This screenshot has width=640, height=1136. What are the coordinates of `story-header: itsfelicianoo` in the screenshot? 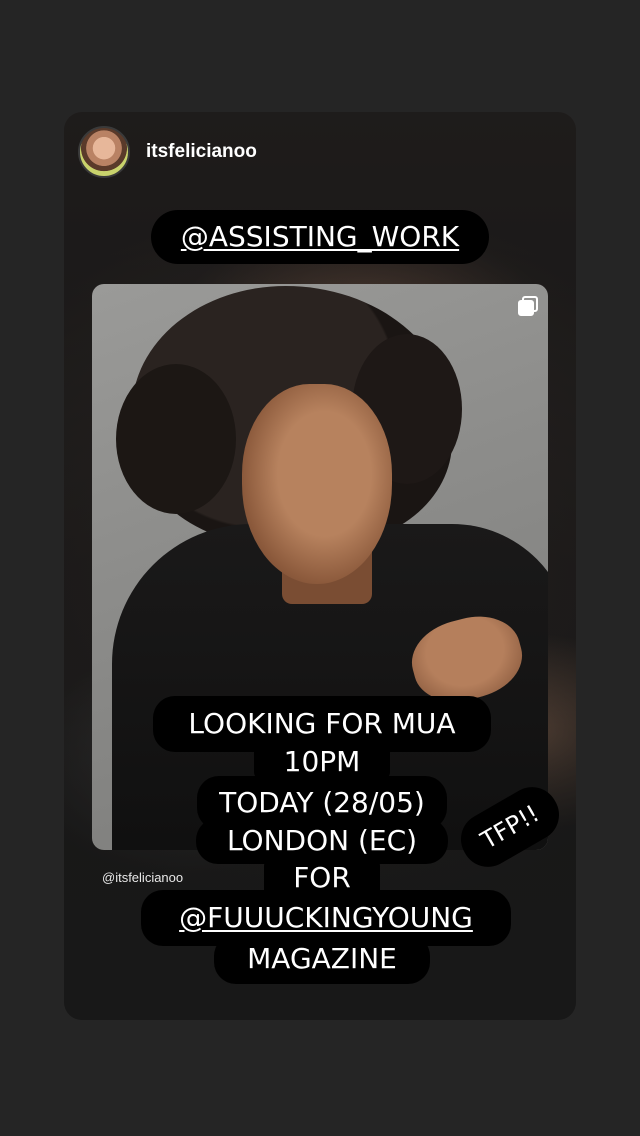 It's located at (167, 152).